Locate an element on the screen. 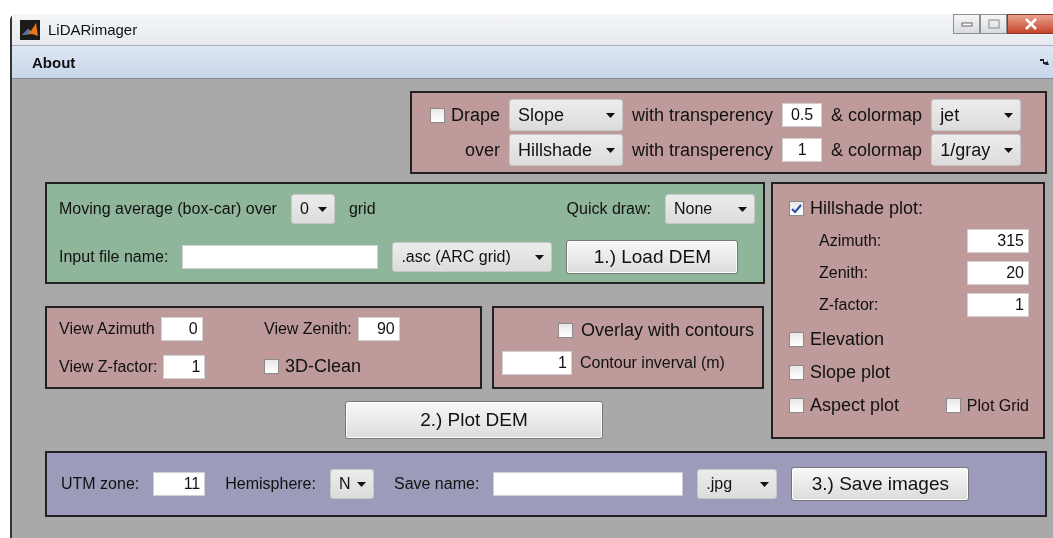 The image size is (1053, 538). transparency-field: 0.5 is located at coordinates (802, 115).